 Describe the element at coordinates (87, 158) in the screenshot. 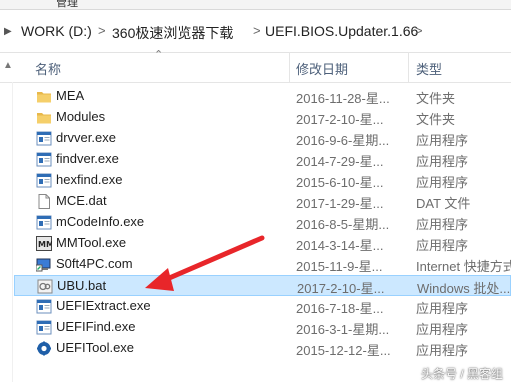

I see `file-name: findver.exe` at that location.